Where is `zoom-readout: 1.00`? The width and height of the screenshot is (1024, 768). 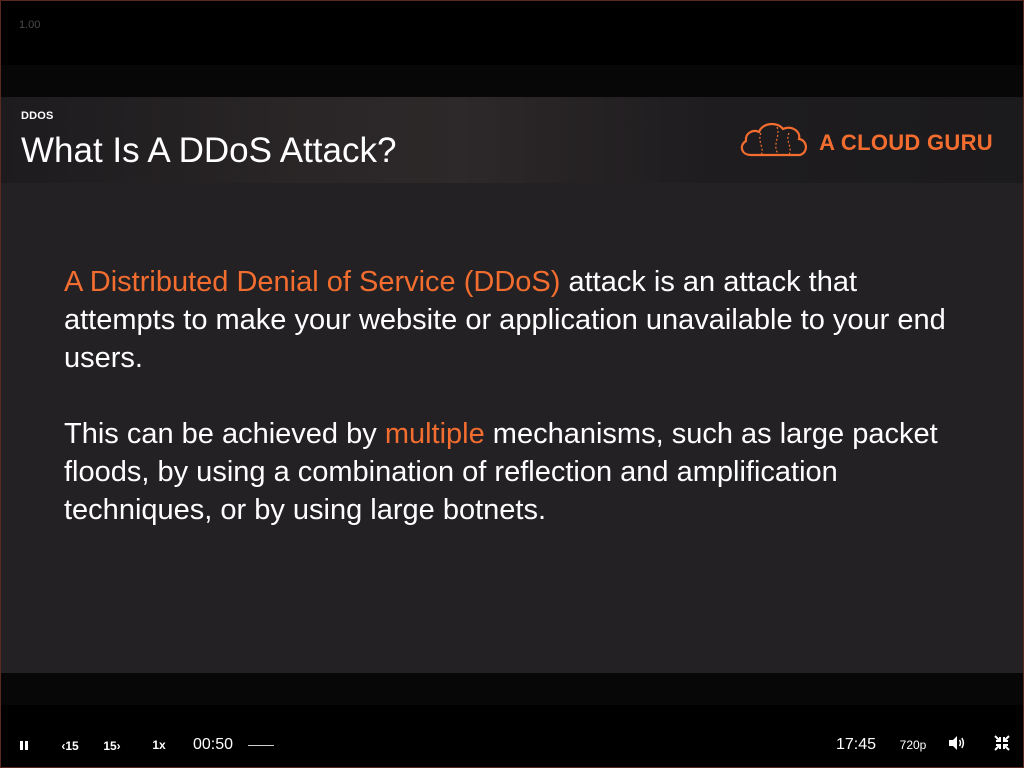 zoom-readout: 1.00 is located at coordinates (30, 25).